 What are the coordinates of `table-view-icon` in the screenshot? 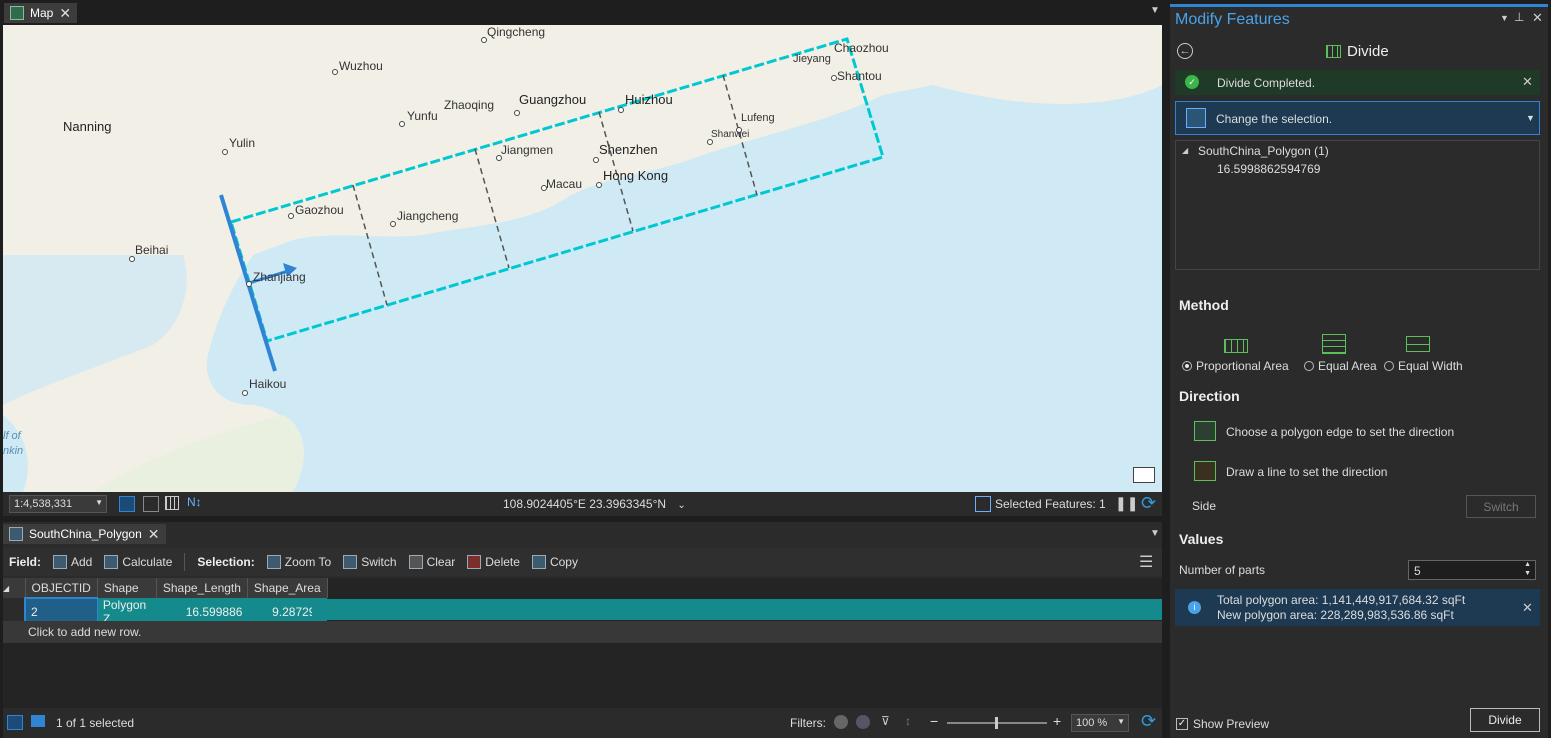 It's located at (15, 722).